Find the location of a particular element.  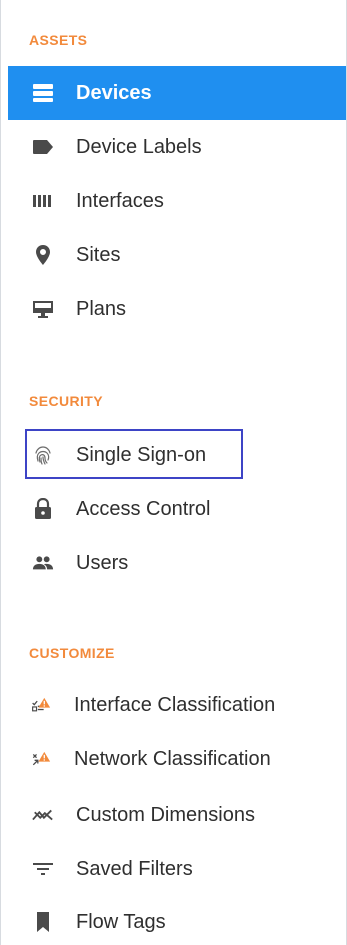

sidebar-item-single-sign-on: Single Sign-on is located at coordinates (177, 455).